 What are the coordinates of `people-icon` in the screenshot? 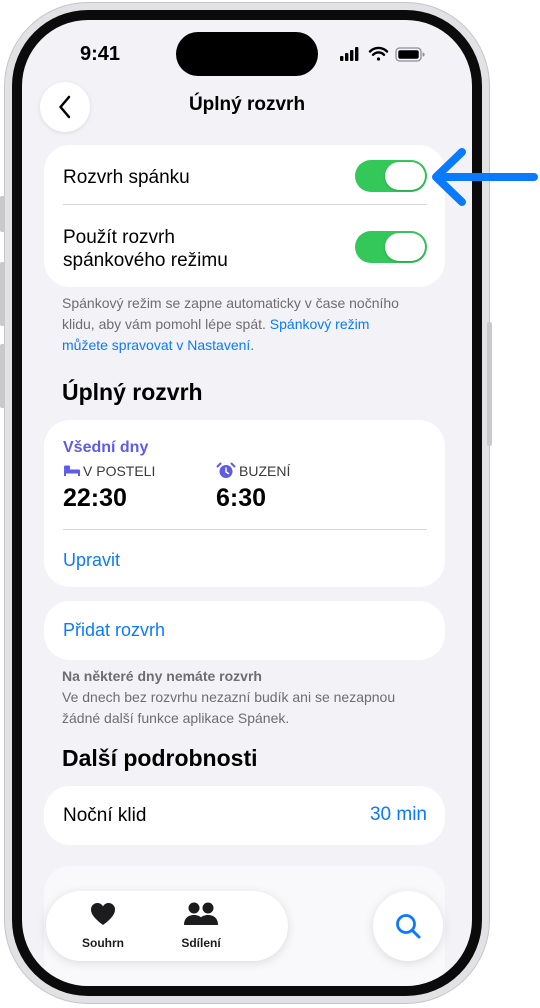 It's located at (201, 913).